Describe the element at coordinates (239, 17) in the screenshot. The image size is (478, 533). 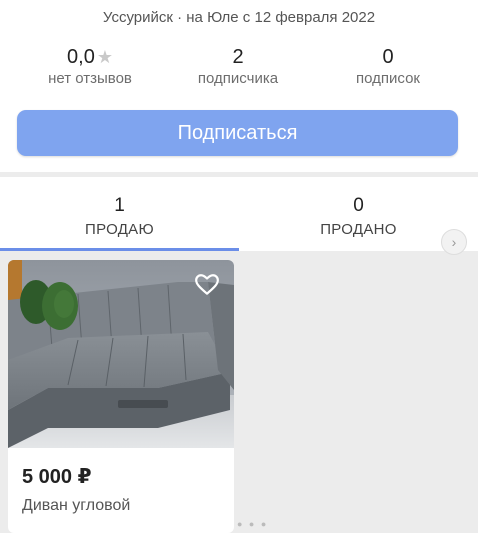
I see `location-since: Уссурийск · на Юле с 12 февраля 2022` at that location.